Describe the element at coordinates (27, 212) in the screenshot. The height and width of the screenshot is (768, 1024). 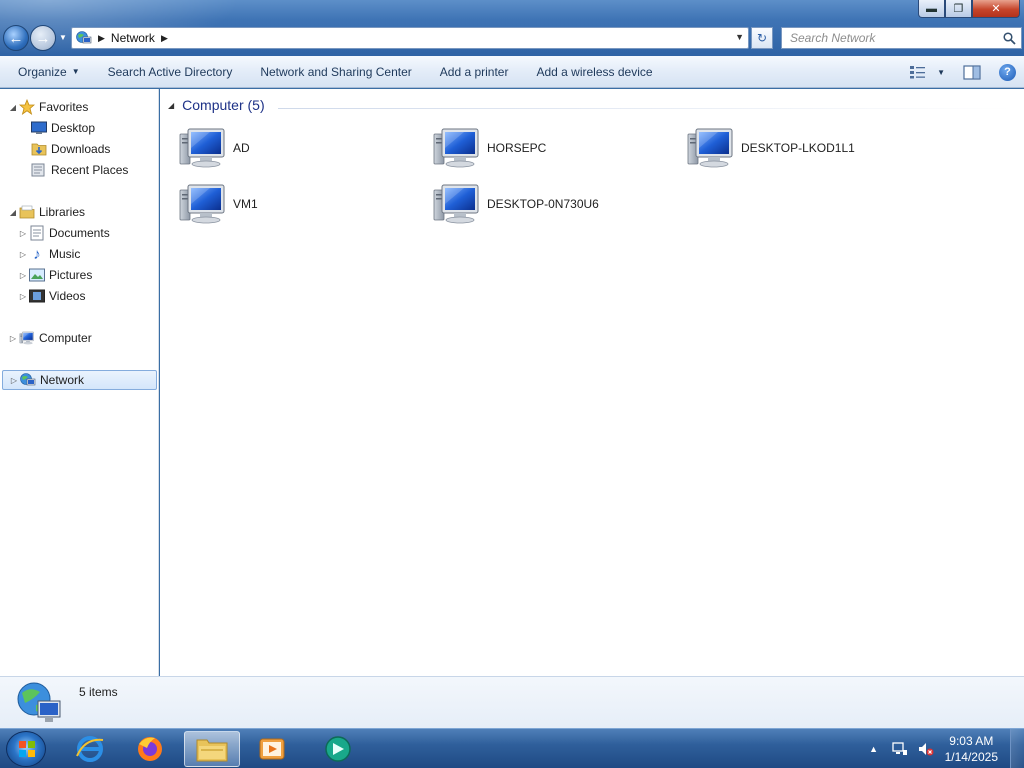
I see `libraries-icon` at that location.